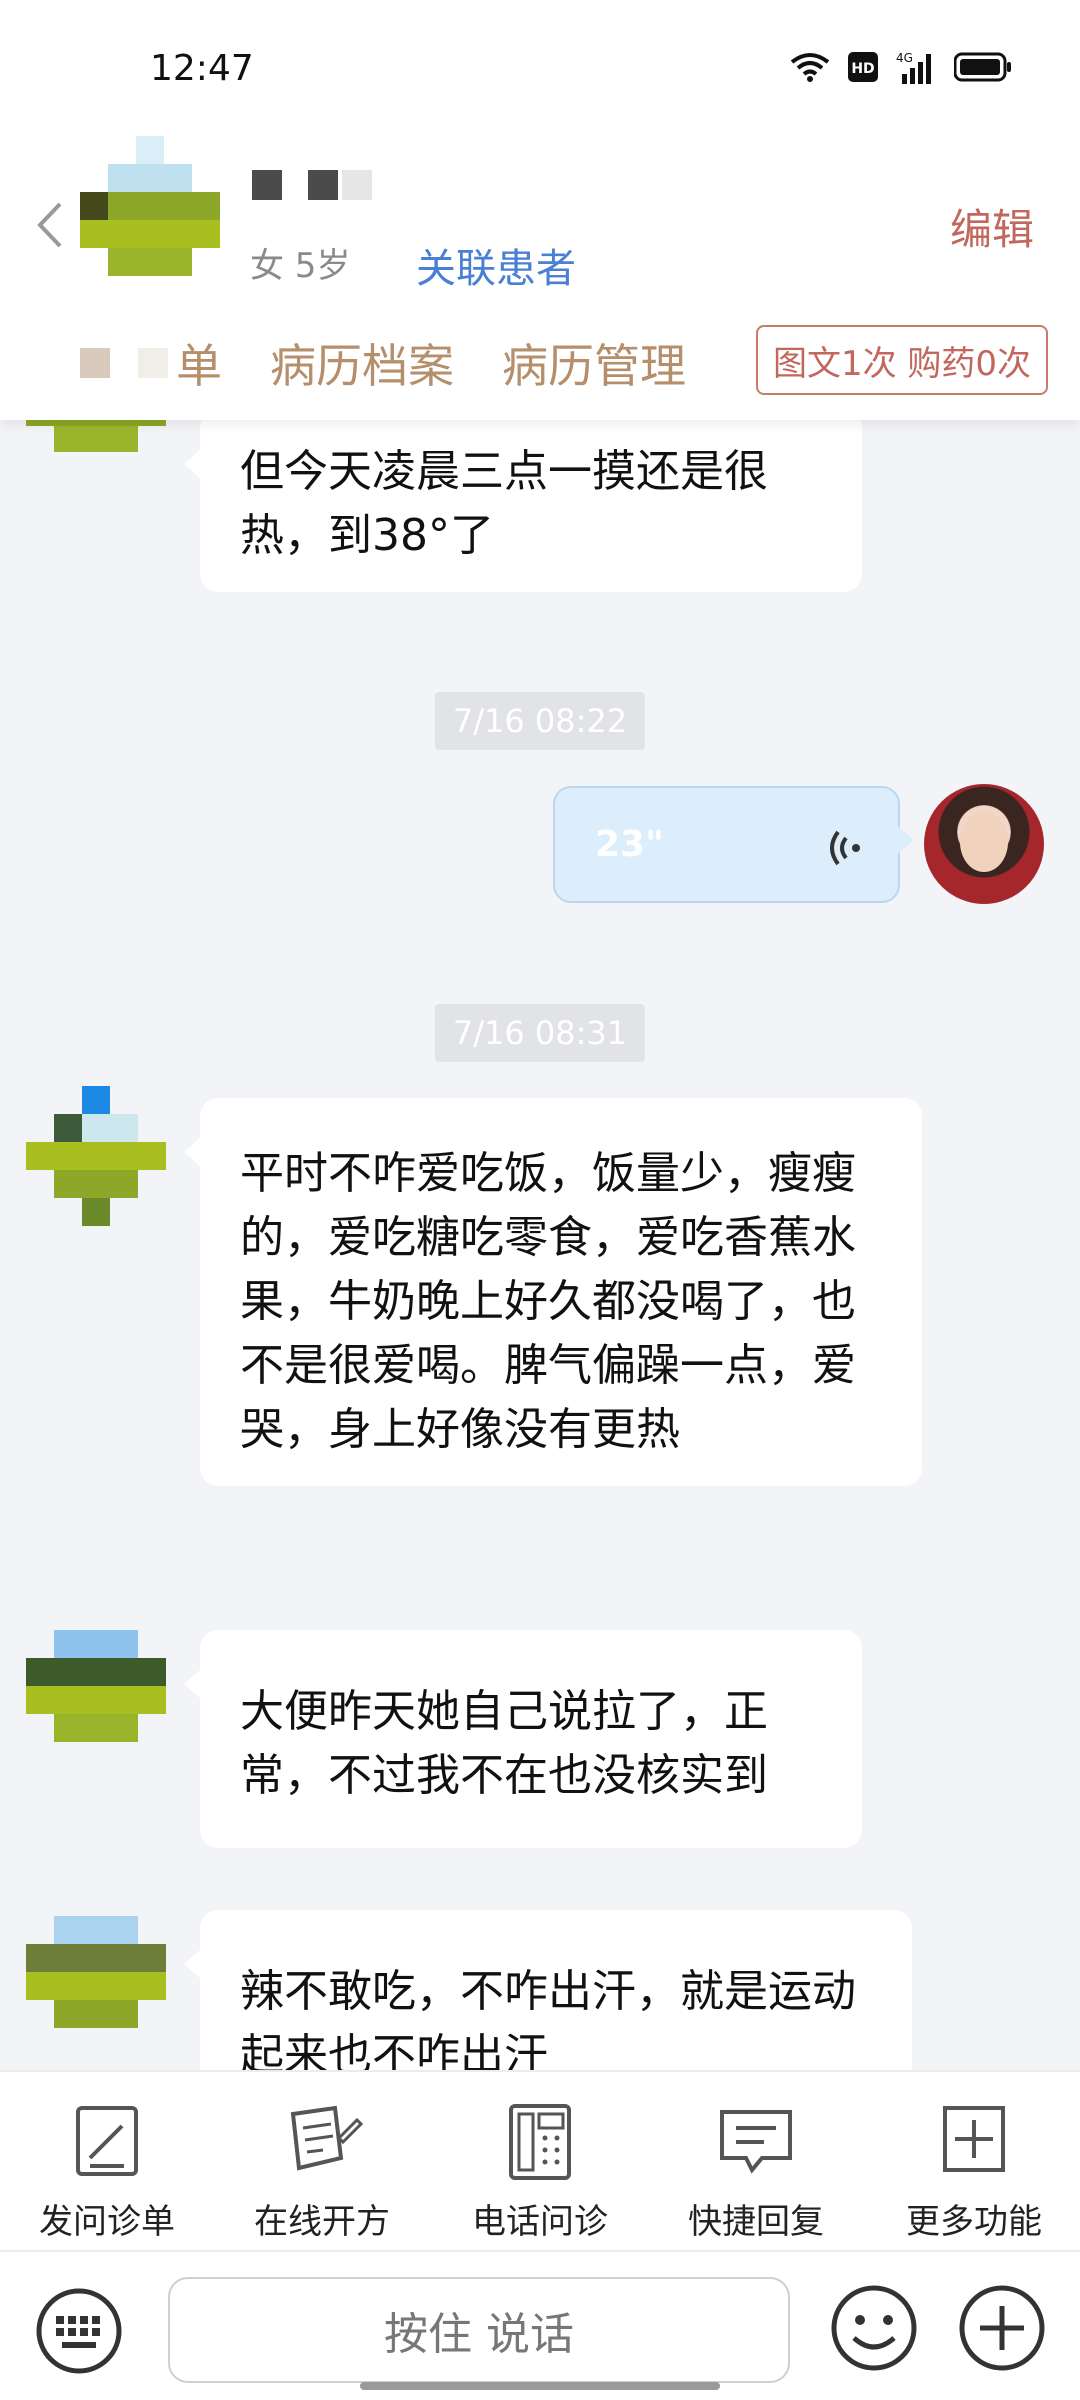  What do you see at coordinates (79, 2331) in the screenshot?
I see `keyboard-icon` at bounding box center [79, 2331].